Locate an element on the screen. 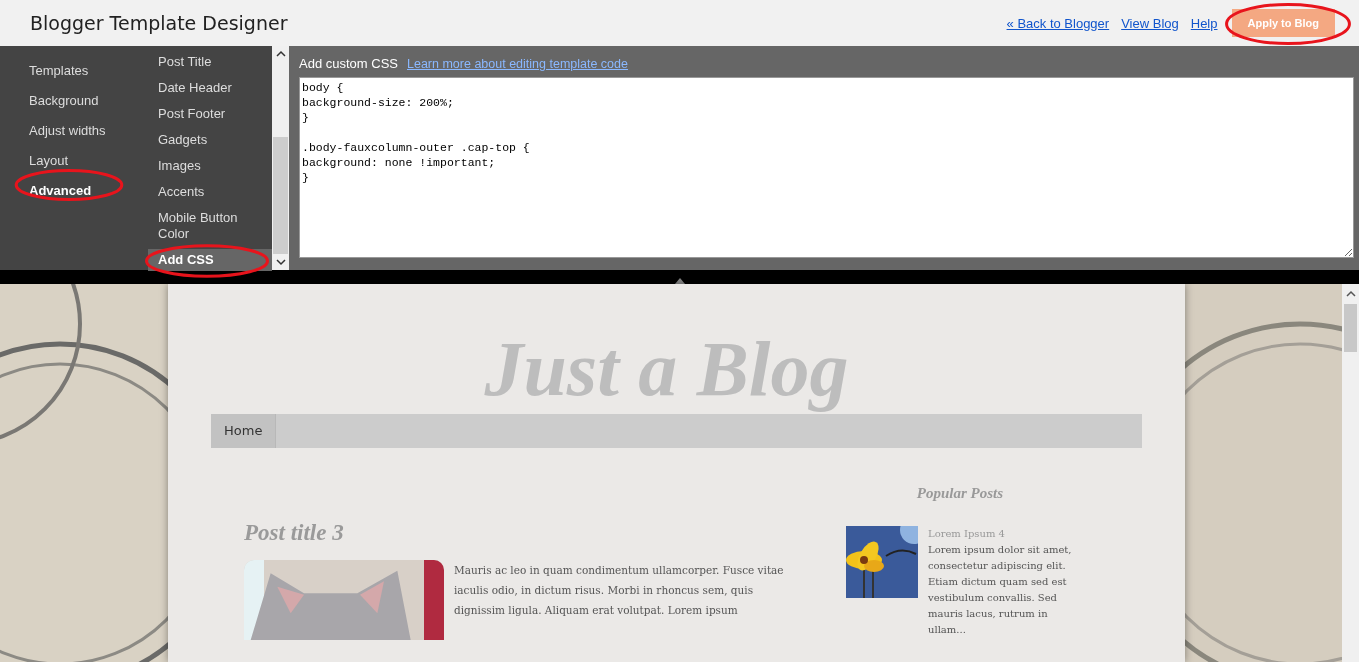  editor-label: Add custom CSS is located at coordinates (348, 63).